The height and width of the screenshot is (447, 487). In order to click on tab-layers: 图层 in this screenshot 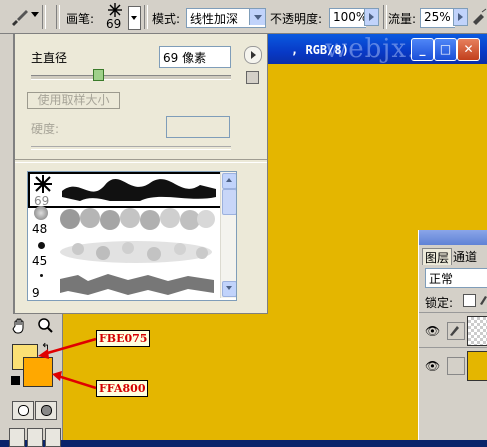, I will do `click(437, 256)`.